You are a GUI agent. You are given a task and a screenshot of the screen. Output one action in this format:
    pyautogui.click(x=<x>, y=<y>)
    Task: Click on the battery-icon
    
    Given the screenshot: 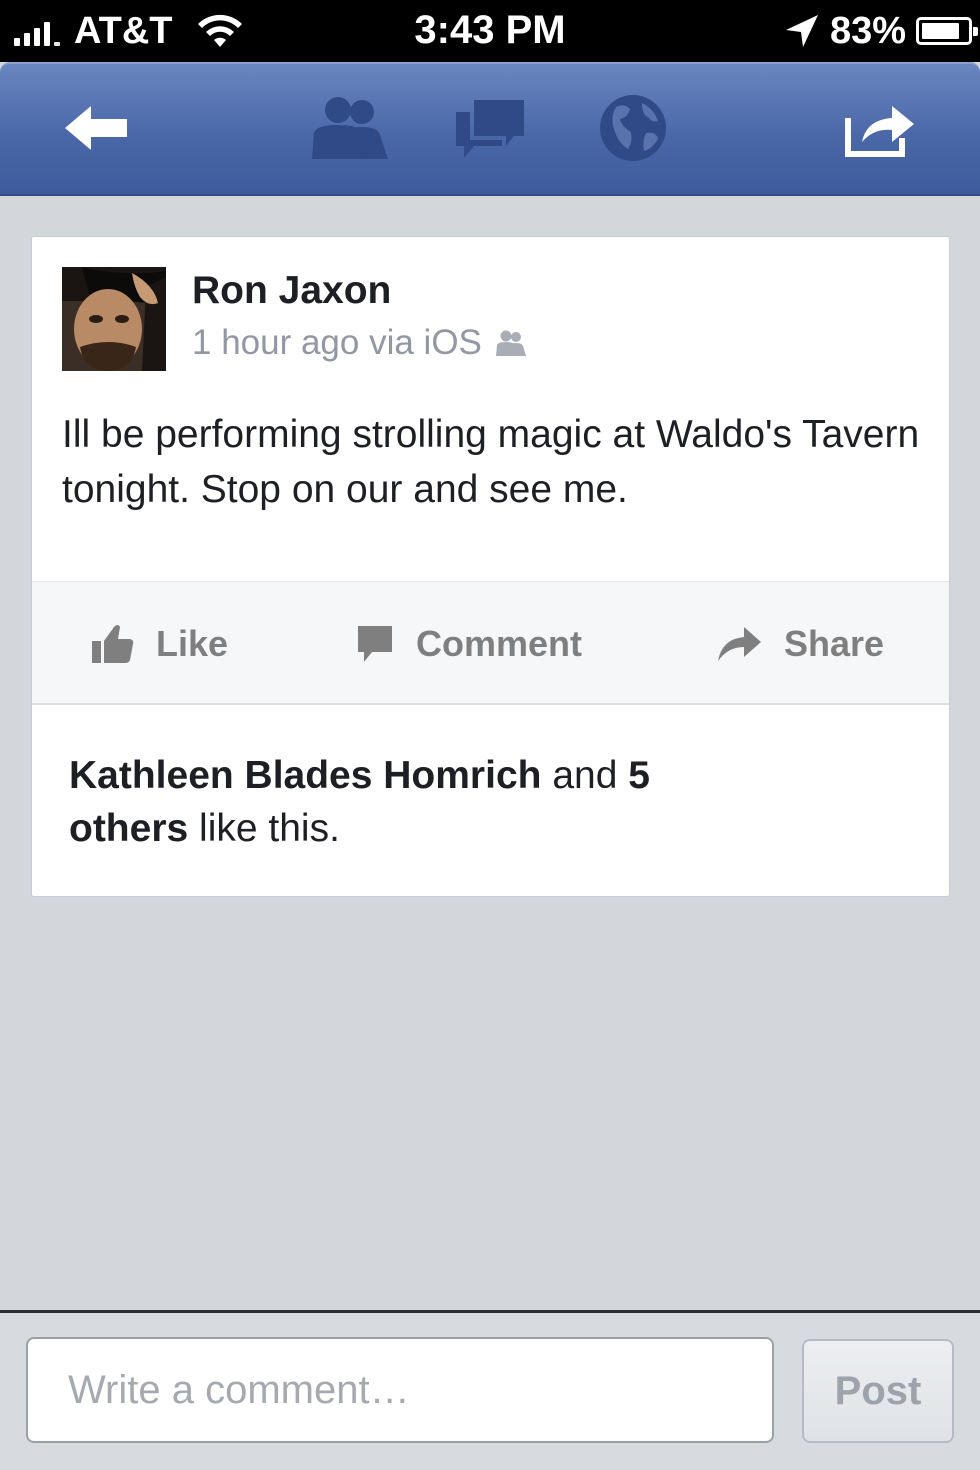 What is the action you would take?
    pyautogui.click(x=947, y=31)
    